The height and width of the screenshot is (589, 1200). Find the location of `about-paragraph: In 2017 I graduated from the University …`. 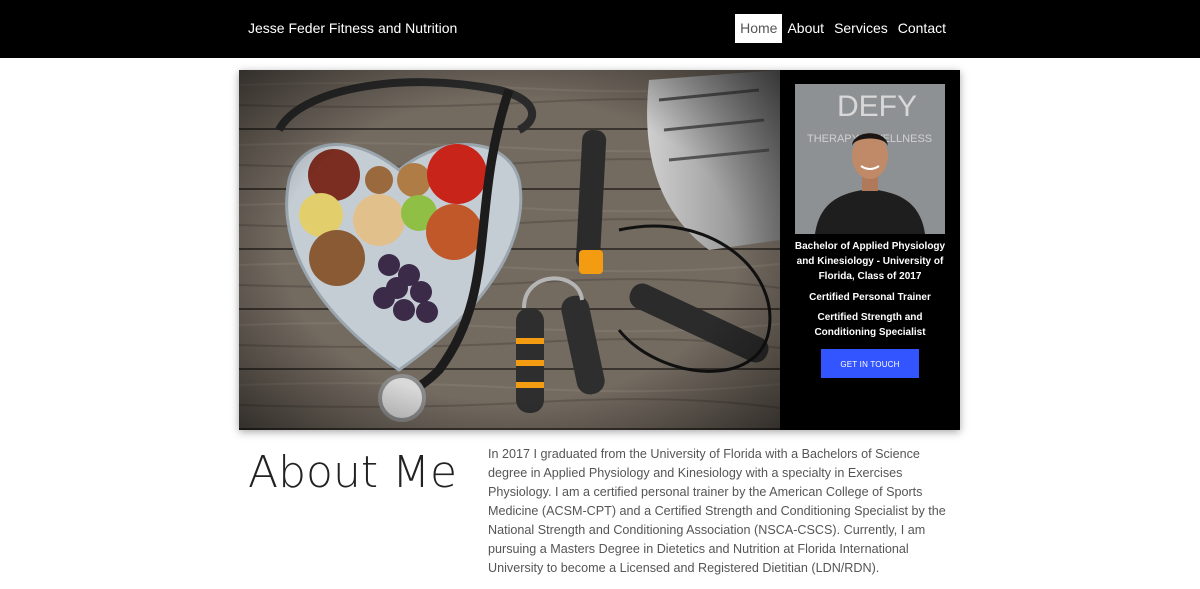

about-paragraph: In 2017 I graduated from the University … is located at coordinates (717, 511).